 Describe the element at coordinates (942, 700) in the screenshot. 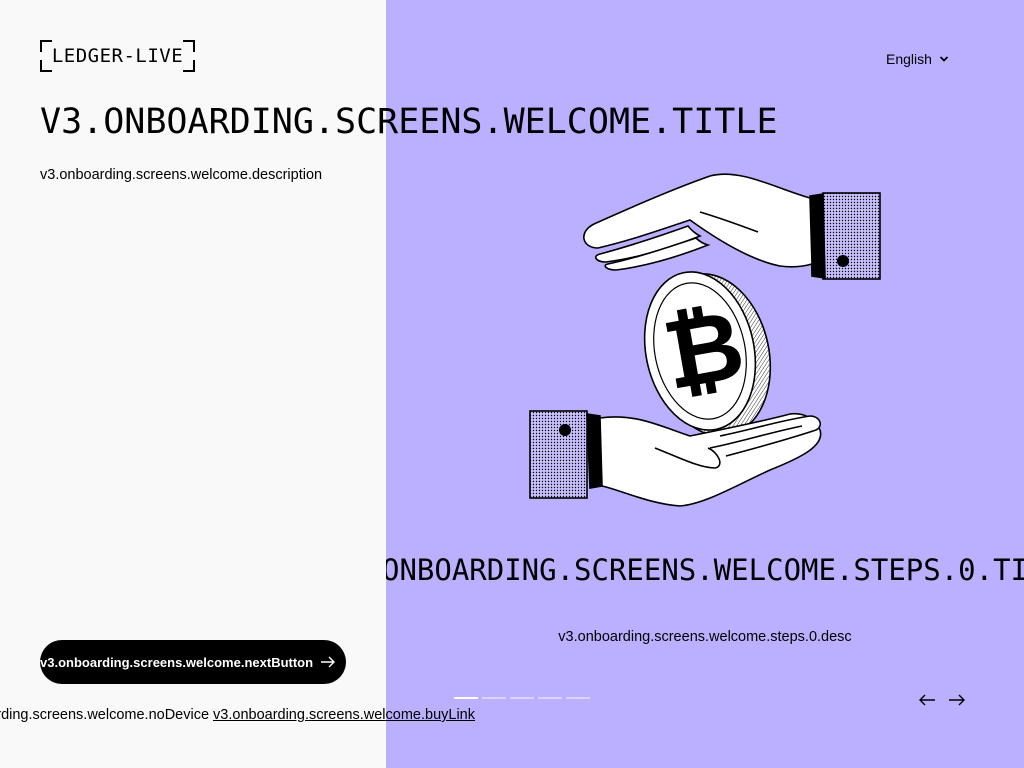

I see `carousel-nav` at that location.